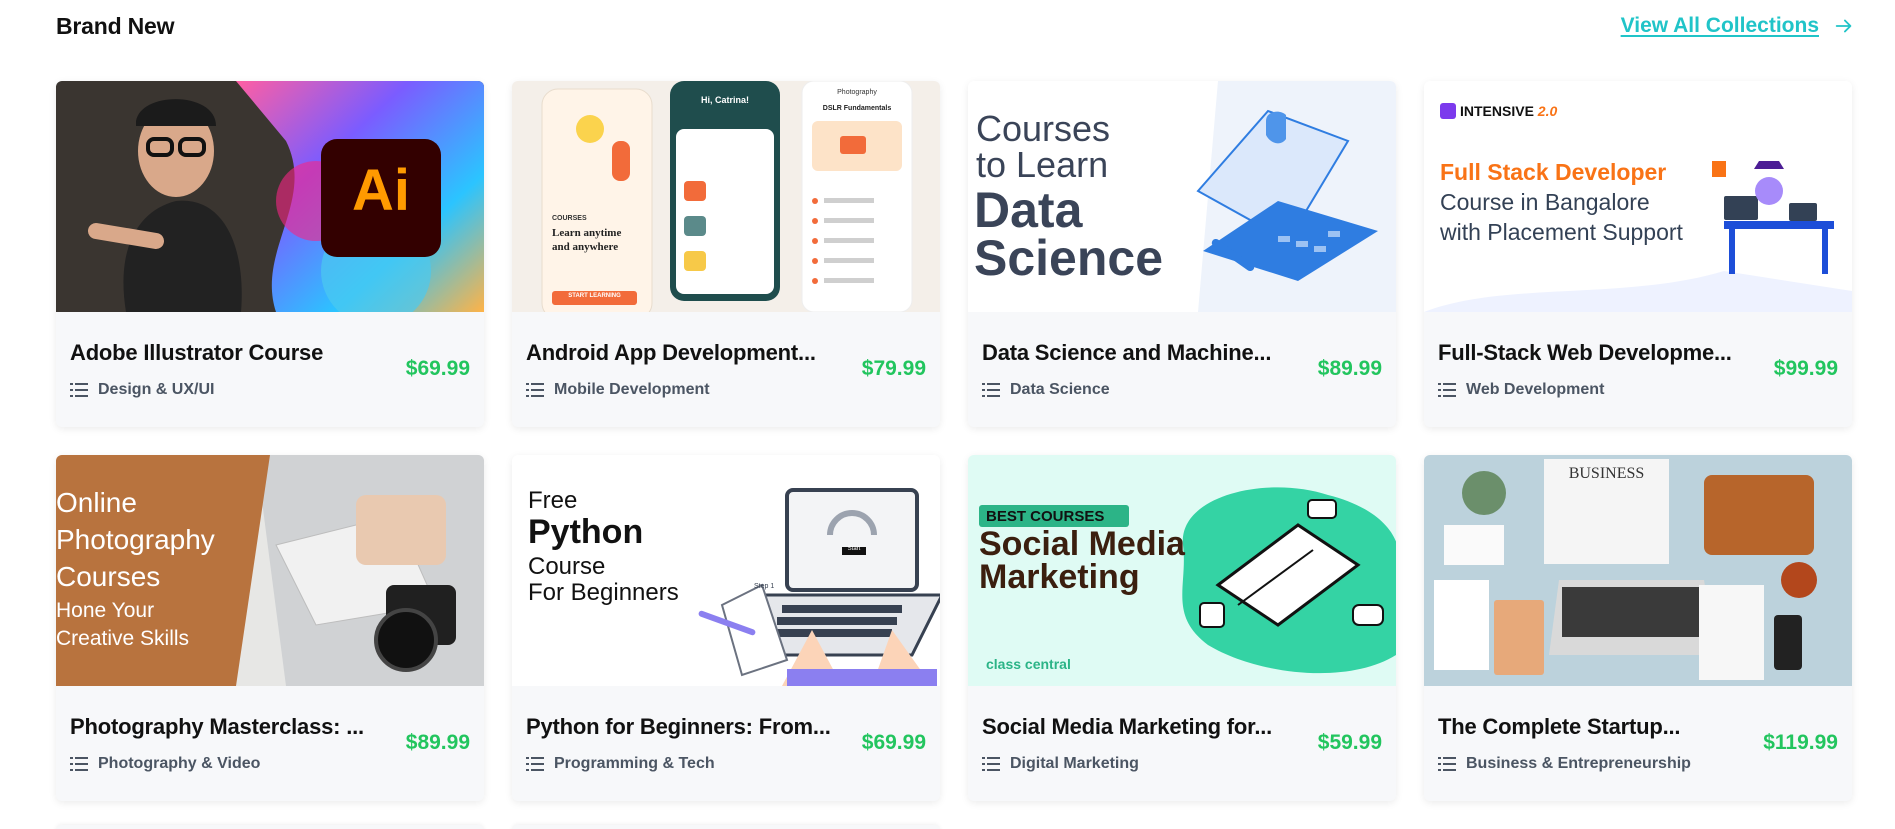 The image size is (1895, 829). What do you see at coordinates (724, 100) in the screenshot?
I see `thumbnail-text: Hi, Catrina!` at bounding box center [724, 100].